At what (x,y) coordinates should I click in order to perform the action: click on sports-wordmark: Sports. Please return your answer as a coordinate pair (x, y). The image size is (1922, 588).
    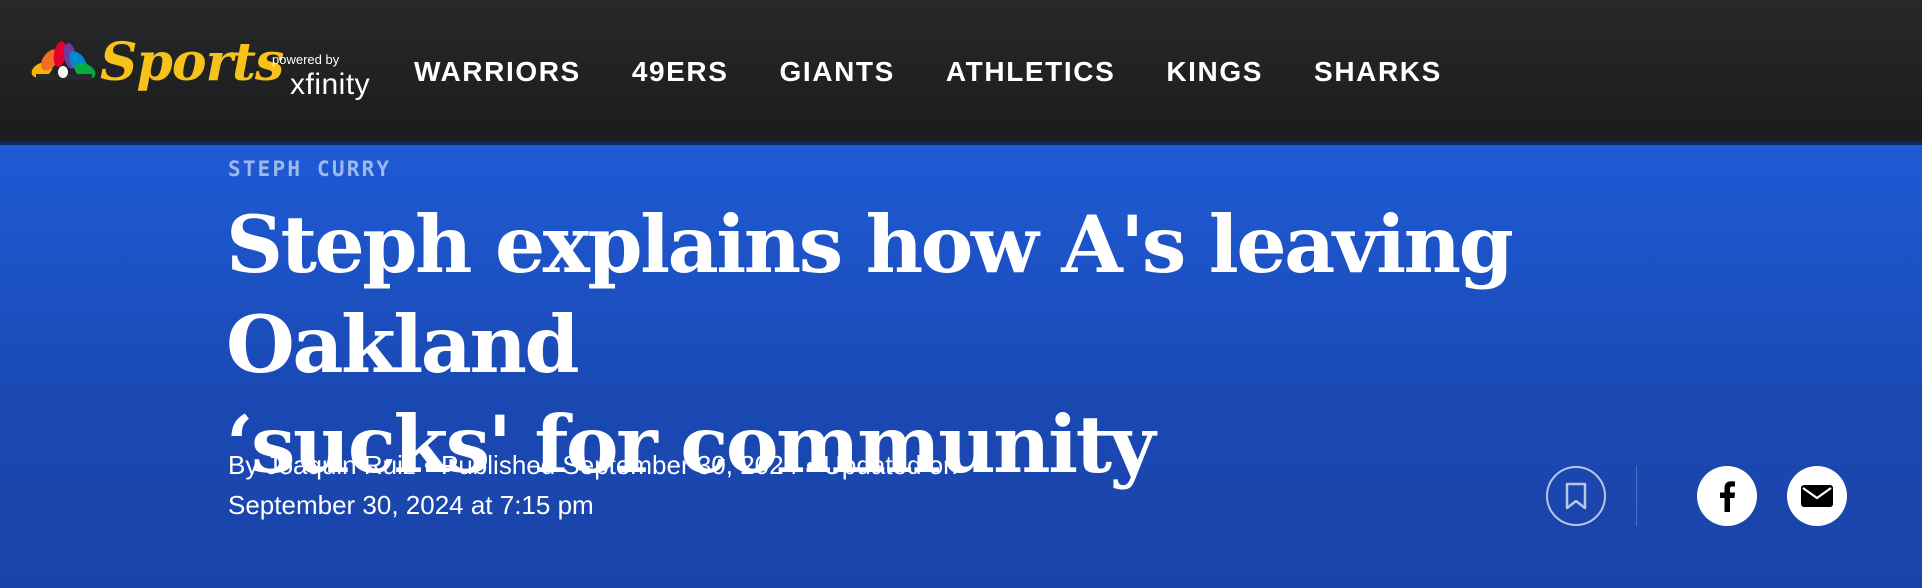
    Looking at the image, I should click on (192, 62).